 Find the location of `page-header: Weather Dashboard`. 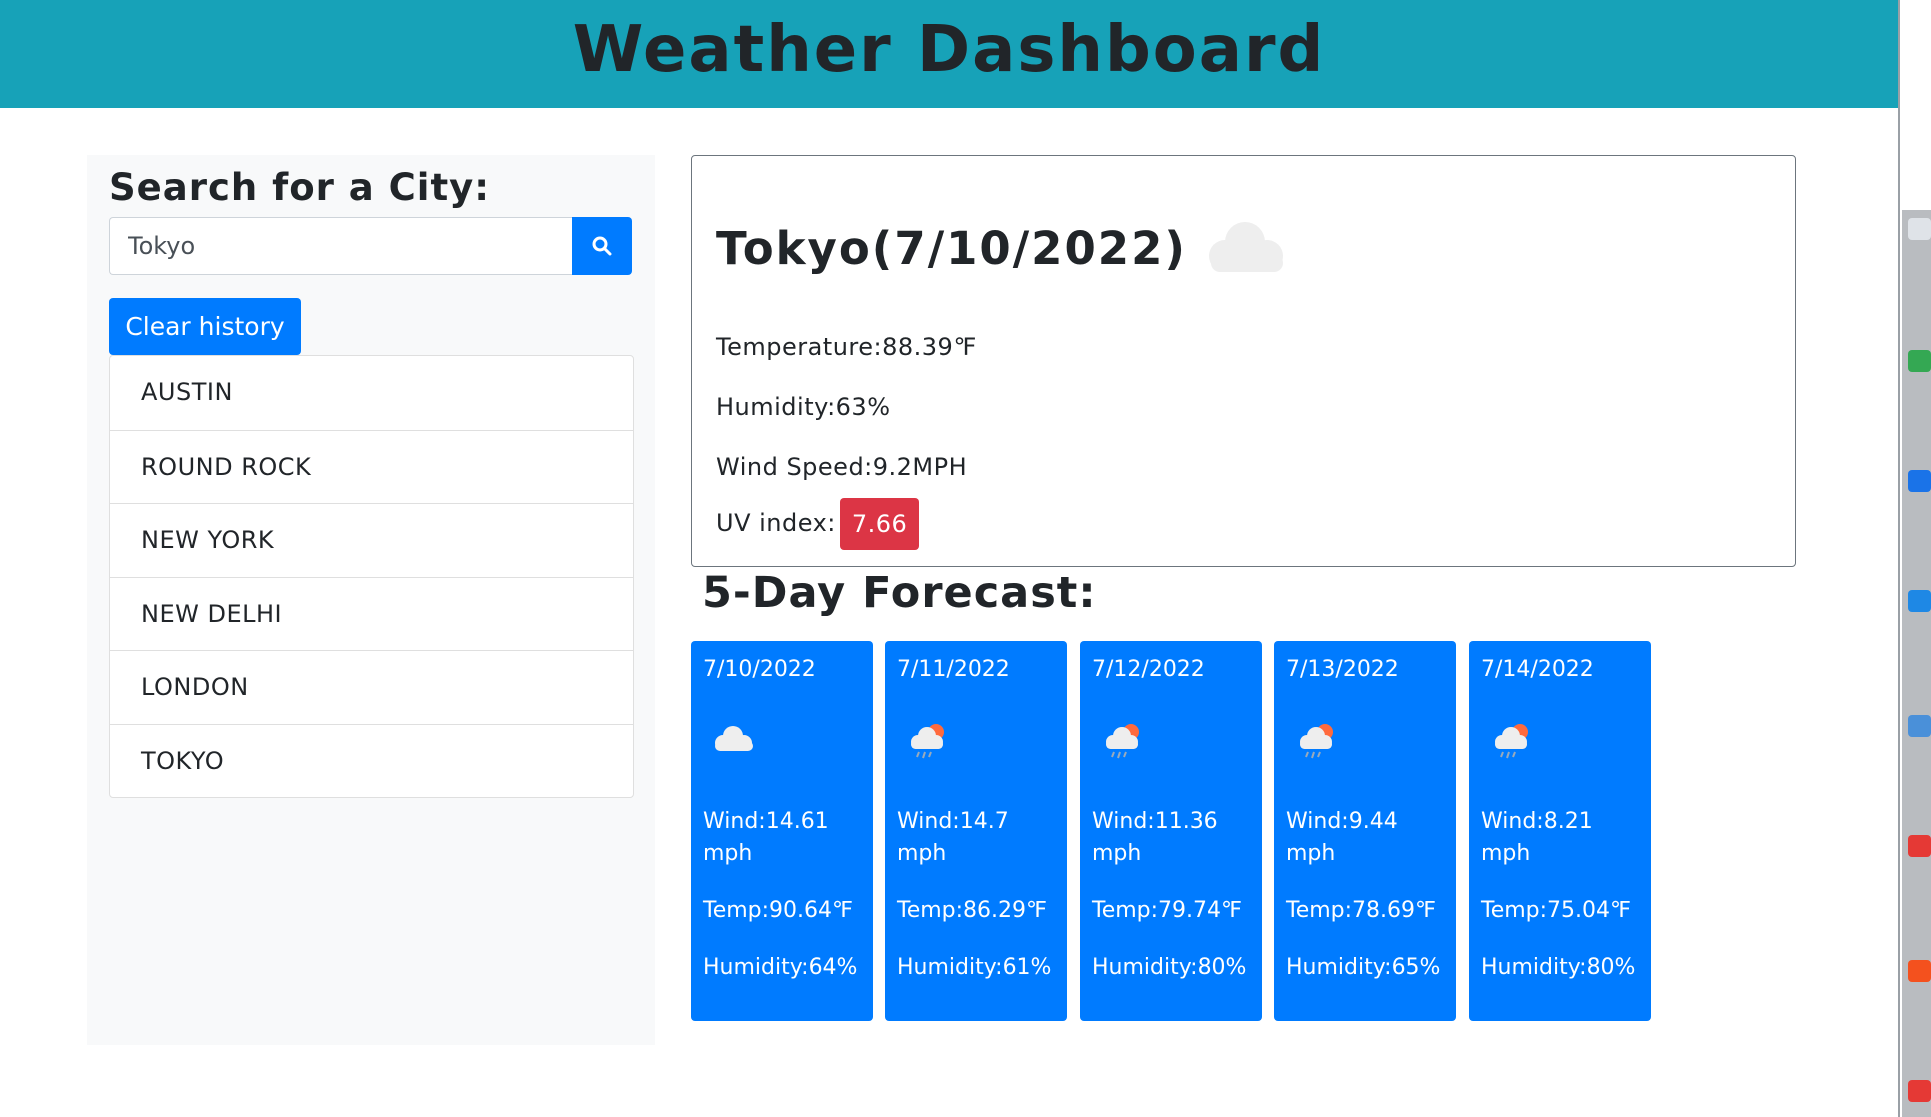

page-header: Weather Dashboard is located at coordinates (949, 54).